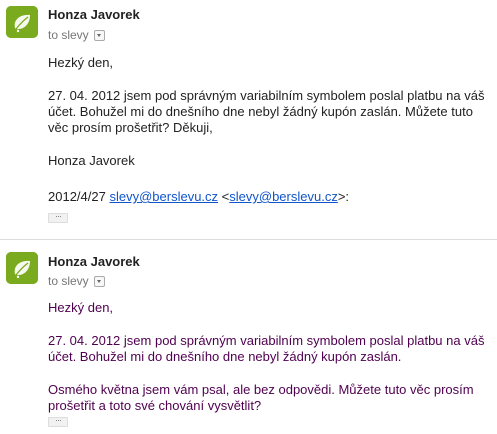 The image size is (497, 434). I want to click on quote-date: 2012/4/27, so click(77, 196).